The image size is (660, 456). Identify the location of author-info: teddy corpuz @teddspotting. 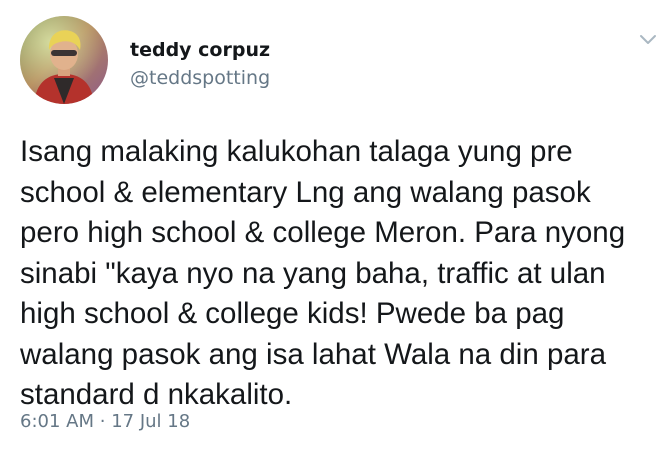
(200, 64).